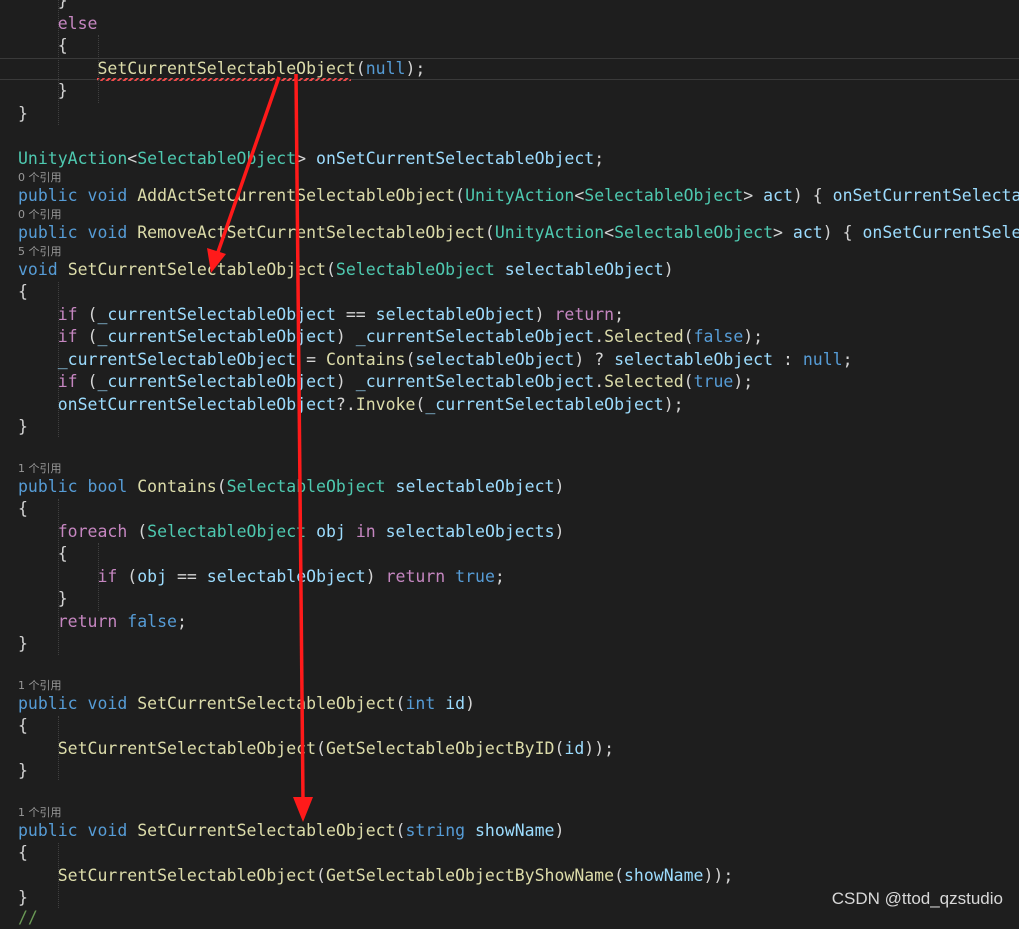 The width and height of the screenshot is (1019, 929). Describe the element at coordinates (299, 437) in the screenshot. I see `arrow-shaft-long` at that location.